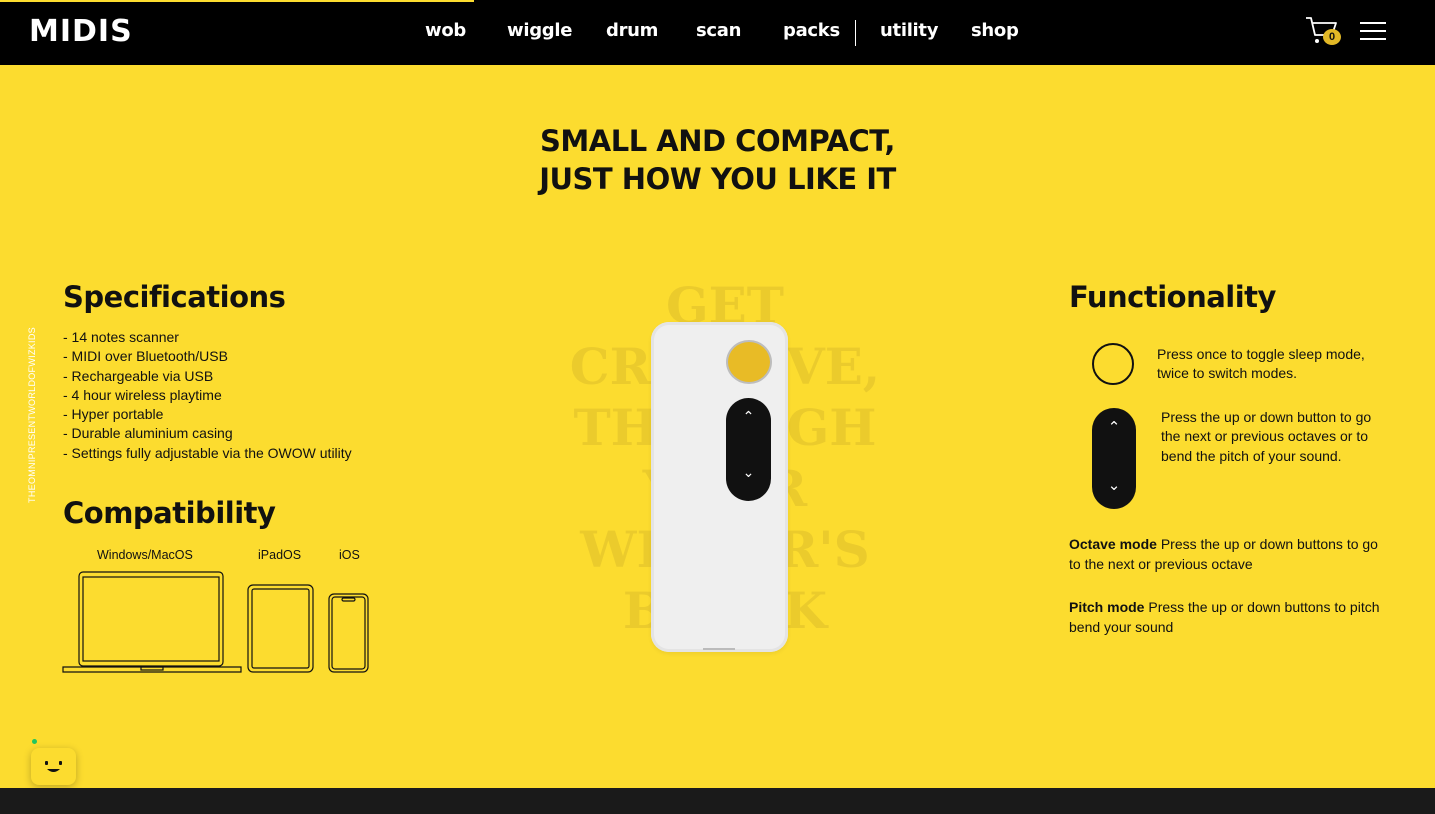 The image size is (1435, 814). I want to click on heading-line-1: SMALL AND COMPACT,, so click(717, 141).